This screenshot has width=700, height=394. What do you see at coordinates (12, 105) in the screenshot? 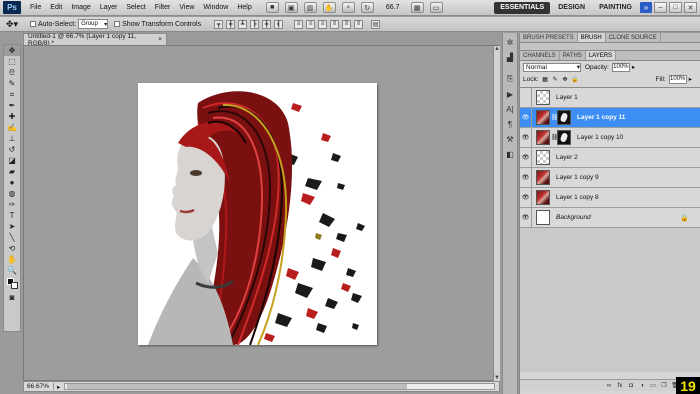
I see `eyedropper-tool-icon: ✒` at bounding box center [12, 105].